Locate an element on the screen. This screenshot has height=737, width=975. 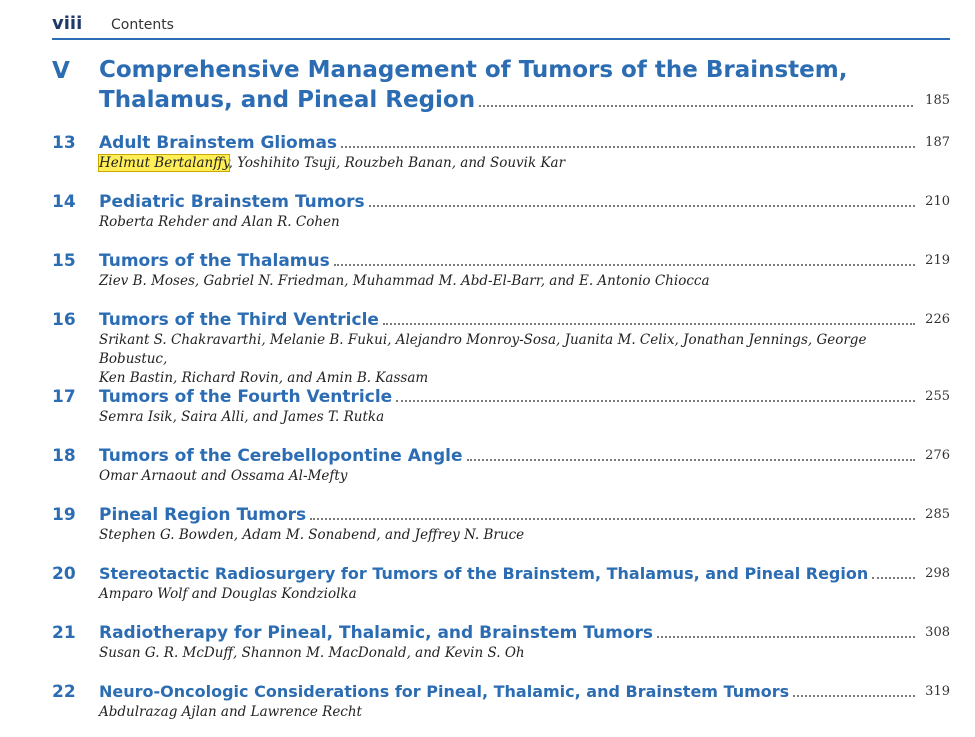
chapter-number: 13 is located at coordinates (64, 143).